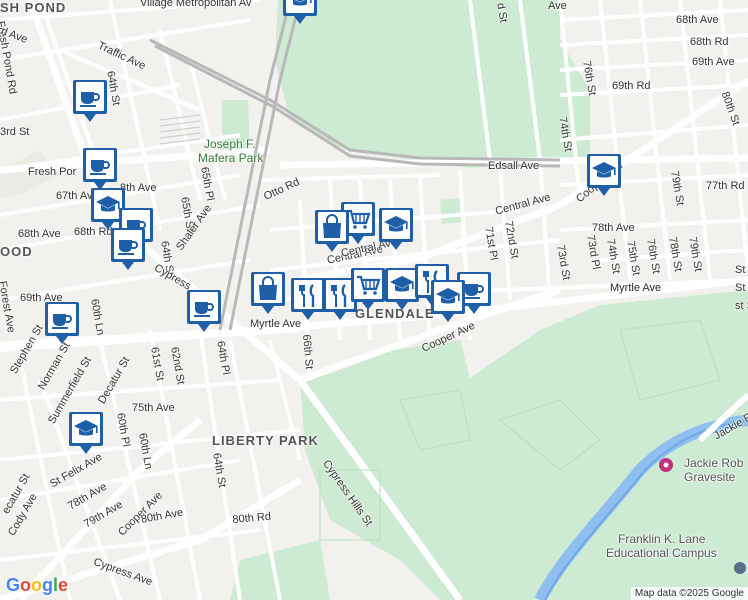 The image size is (748, 600). I want to click on google-logo: Google, so click(37, 585).